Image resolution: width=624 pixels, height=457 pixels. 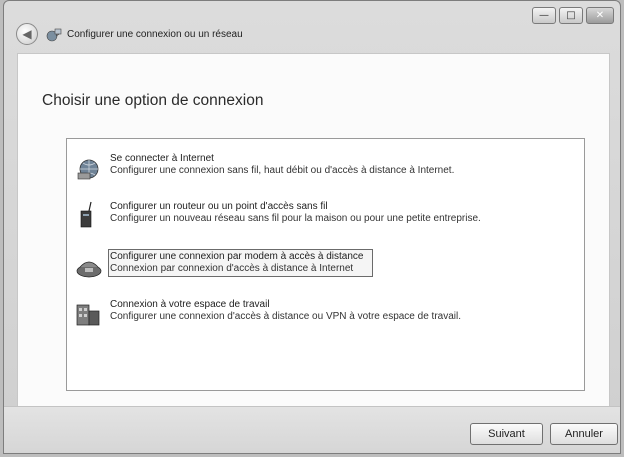 What do you see at coordinates (89, 269) in the screenshot?
I see `modem-phone-icon` at bounding box center [89, 269].